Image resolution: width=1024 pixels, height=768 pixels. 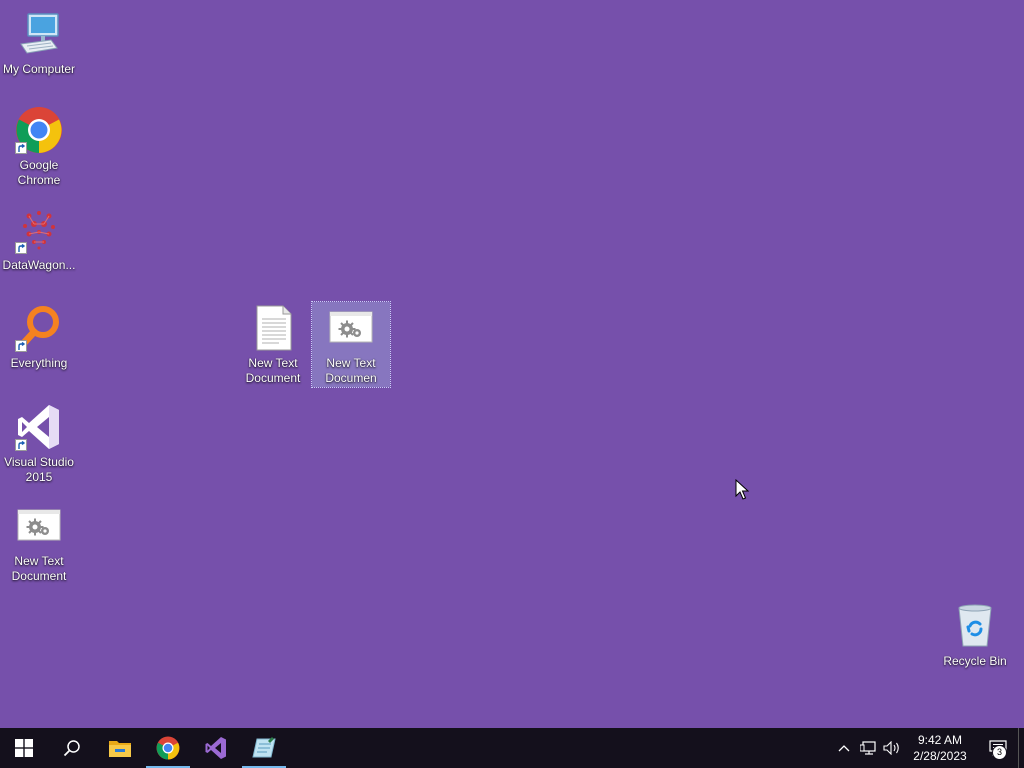 I want to click on taskbar-chrome, so click(x=168, y=748).